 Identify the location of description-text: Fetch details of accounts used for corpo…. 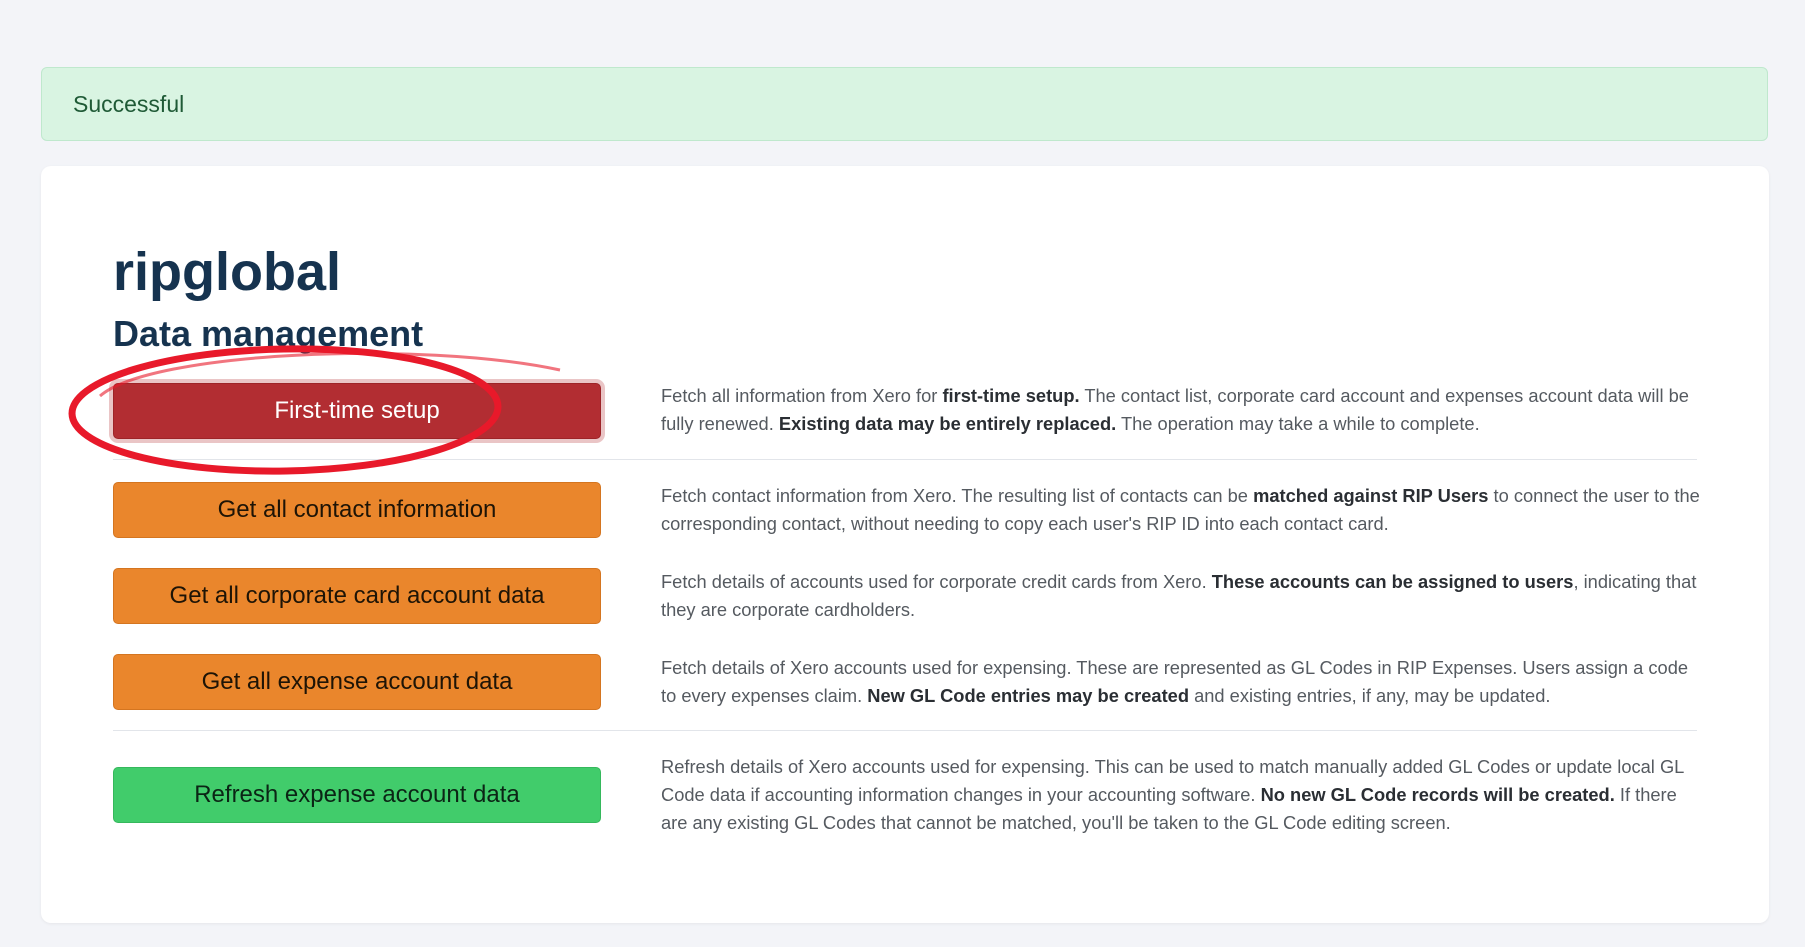
(936, 581).